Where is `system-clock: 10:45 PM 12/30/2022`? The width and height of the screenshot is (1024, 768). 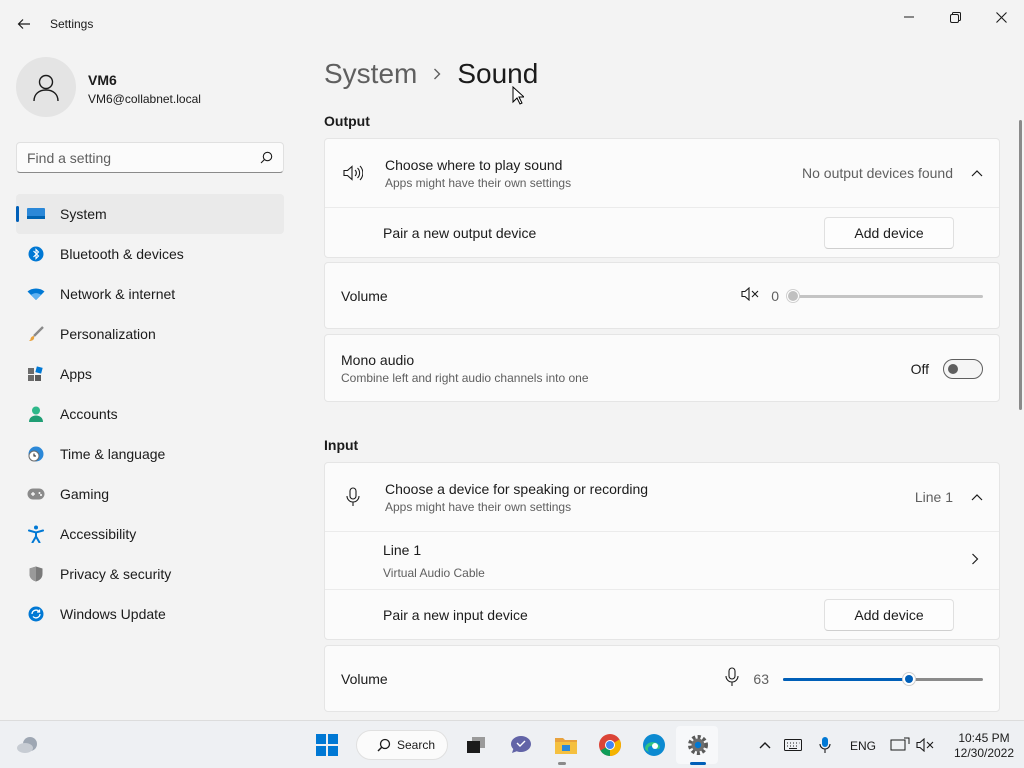
system-clock: 10:45 PM 12/30/2022 is located at coordinates (984, 746).